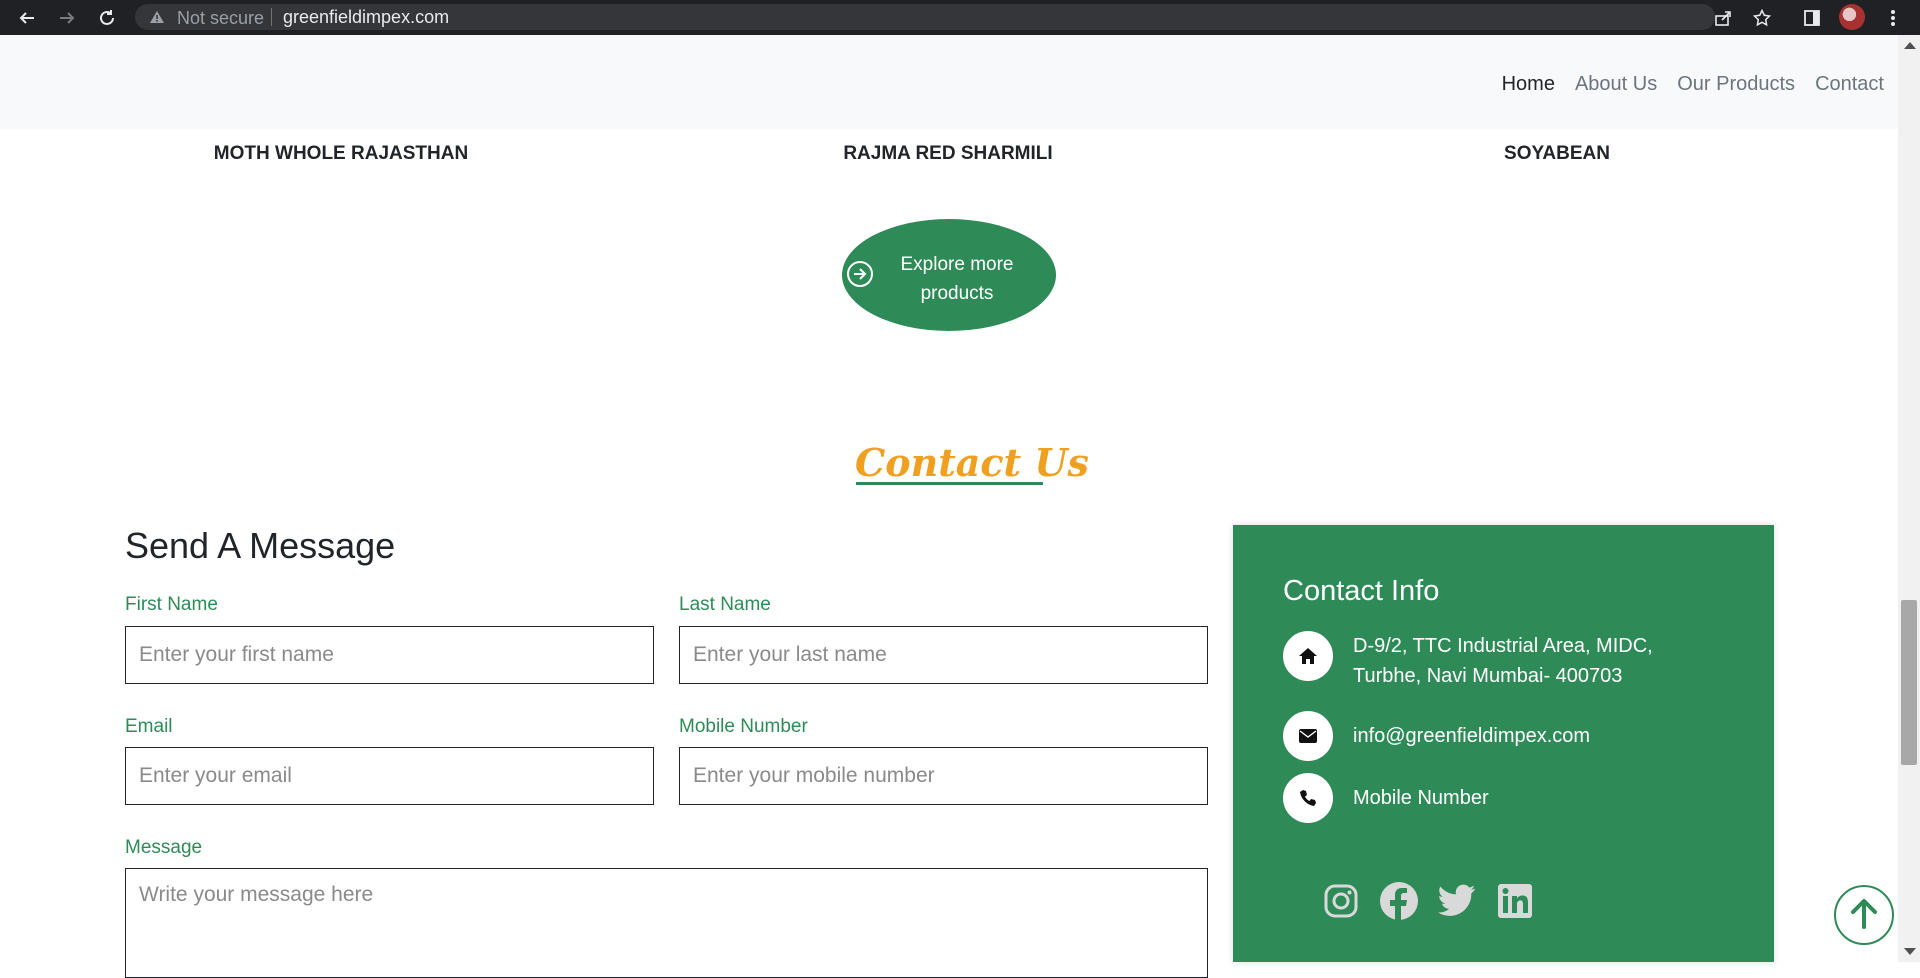  What do you see at coordinates (67, 18) in the screenshot?
I see `forward-icon` at bounding box center [67, 18].